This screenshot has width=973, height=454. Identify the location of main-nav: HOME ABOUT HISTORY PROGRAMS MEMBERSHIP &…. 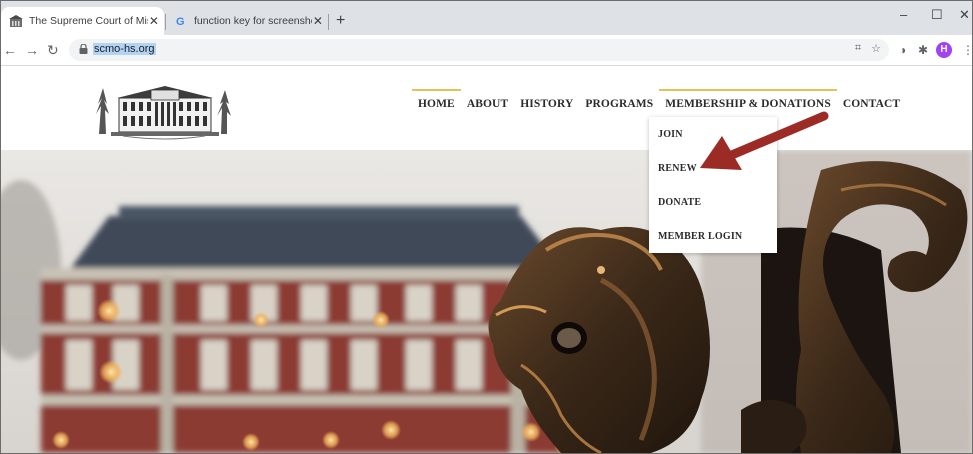
(659, 103).